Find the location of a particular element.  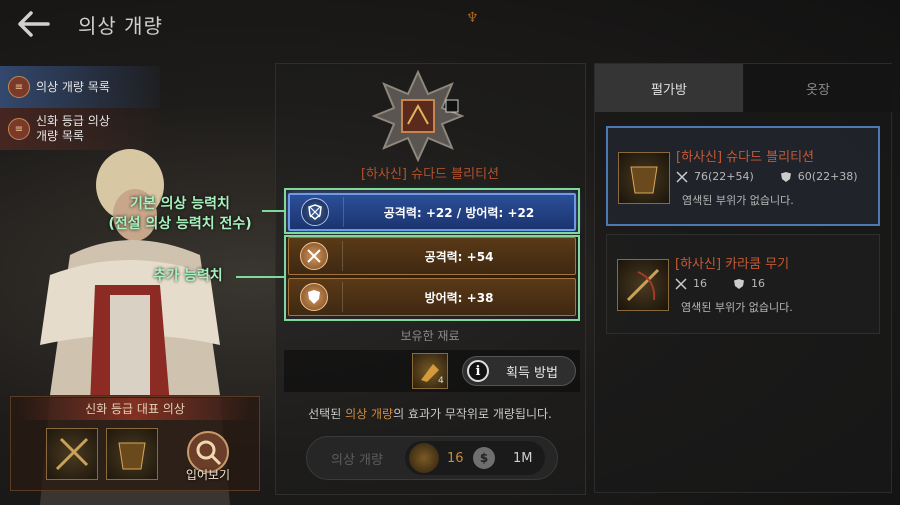

item-name: [하사신] 슈다드 블리티션 is located at coordinates (429, 174).